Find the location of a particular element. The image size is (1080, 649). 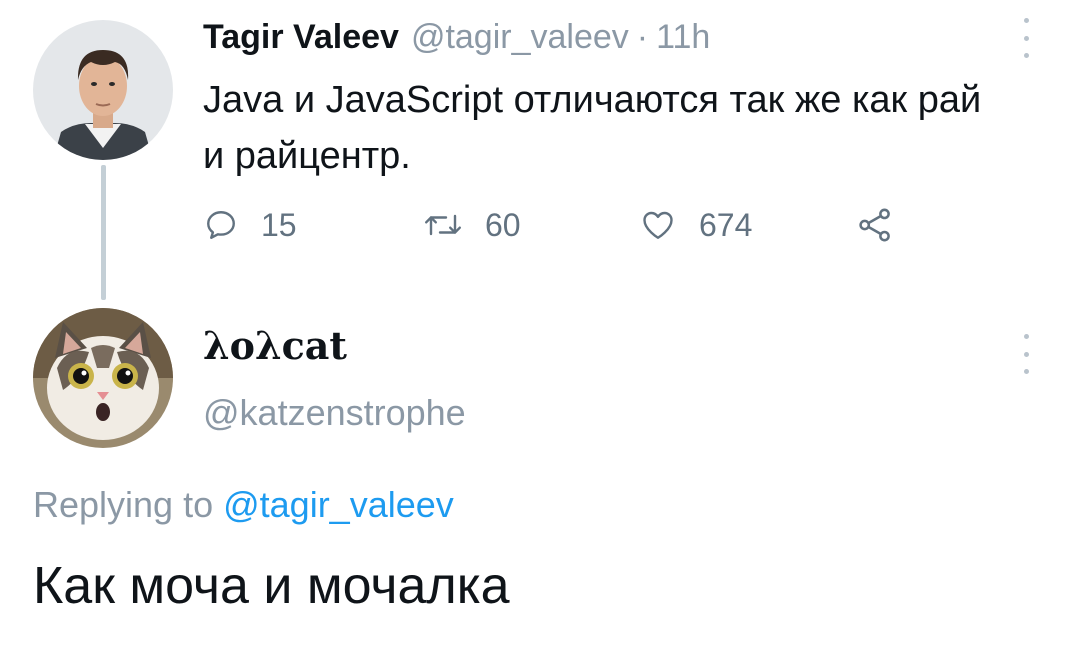

share-button is located at coordinates (875, 225).